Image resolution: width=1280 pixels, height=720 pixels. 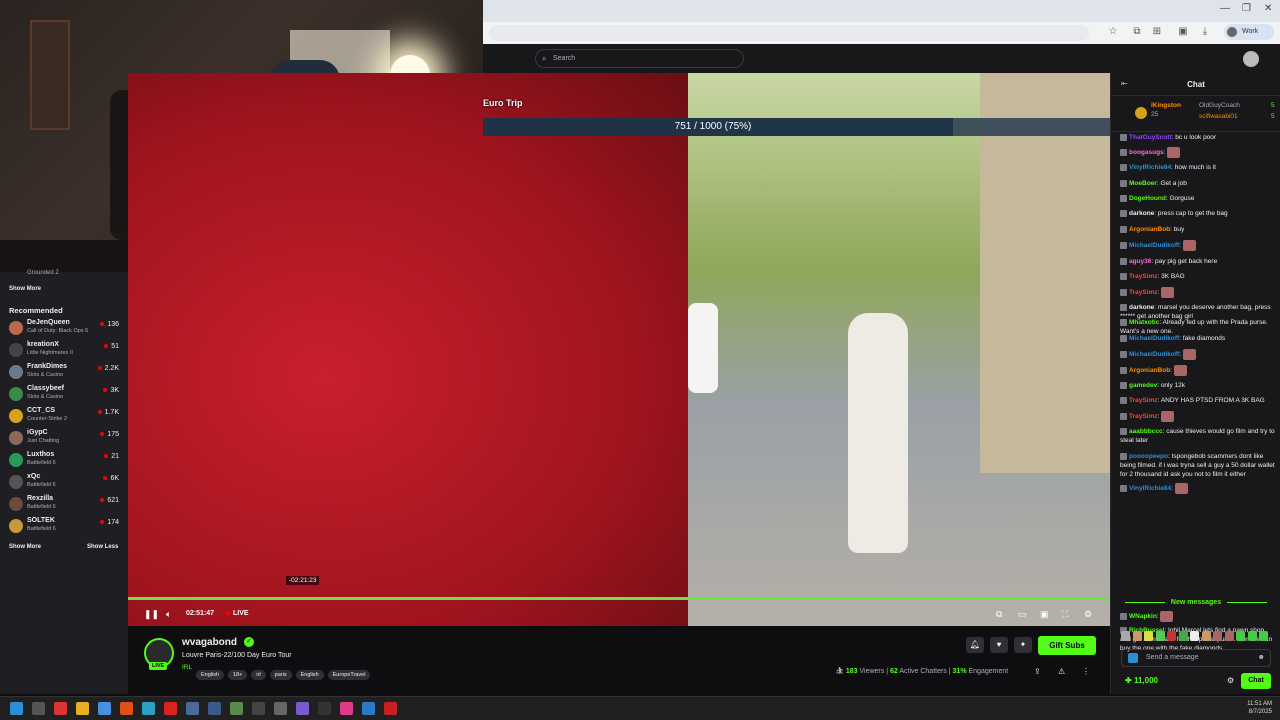 What do you see at coordinates (1219, 105) in the screenshot?
I see `leader-2-name: OldGuyCoach` at bounding box center [1219, 105].